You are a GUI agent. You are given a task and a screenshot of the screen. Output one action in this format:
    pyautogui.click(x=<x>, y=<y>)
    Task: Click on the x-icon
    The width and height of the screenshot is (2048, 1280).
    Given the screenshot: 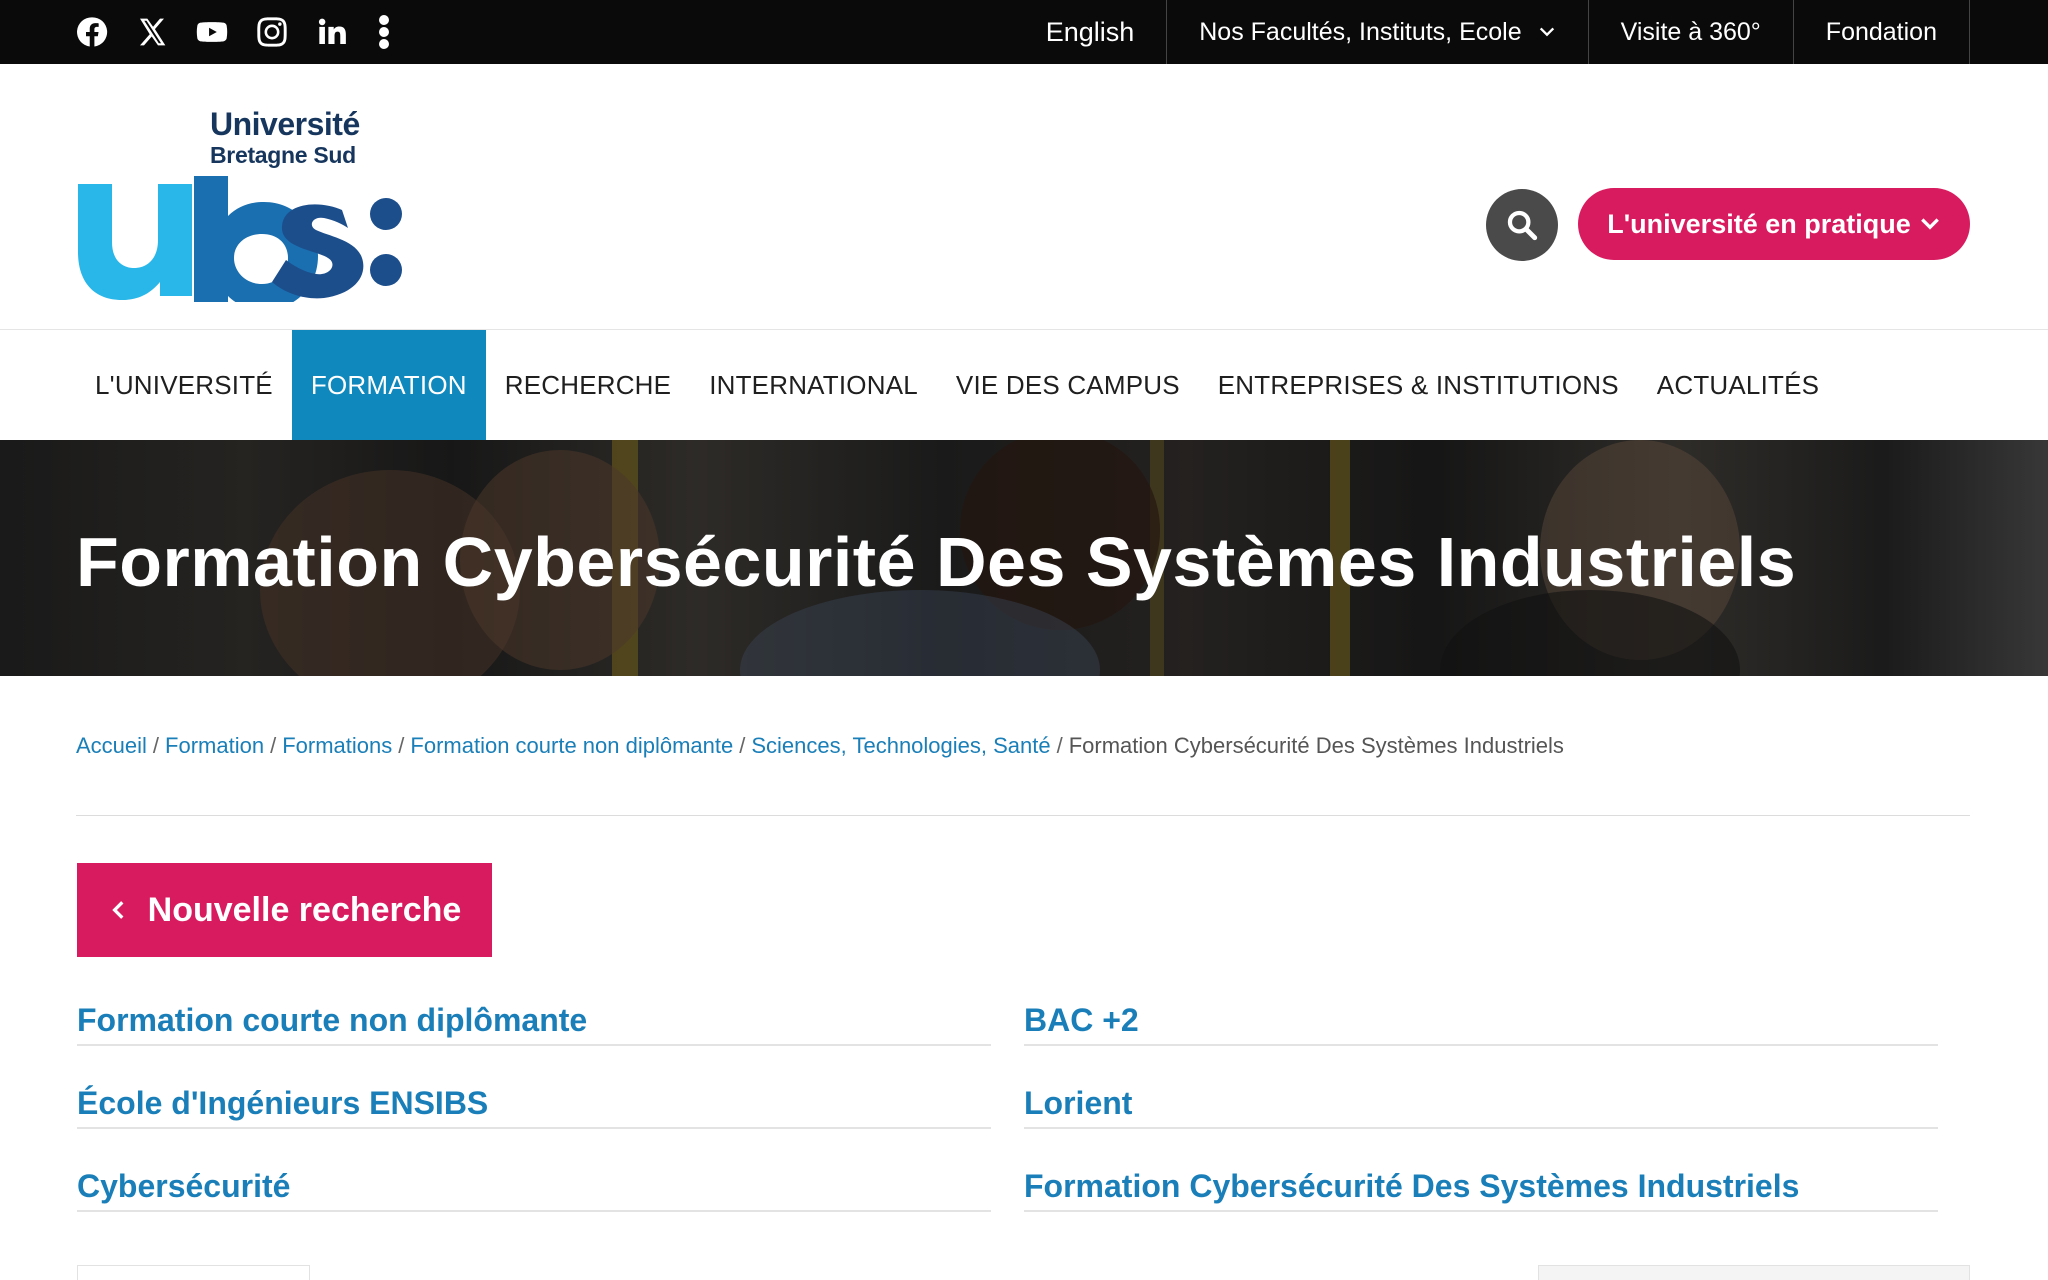 What is the action you would take?
    pyautogui.click(x=152, y=32)
    